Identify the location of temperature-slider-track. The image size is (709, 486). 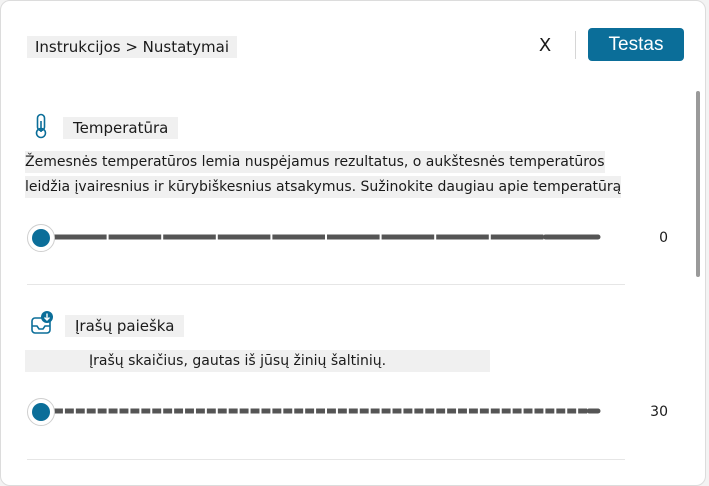
(327, 237).